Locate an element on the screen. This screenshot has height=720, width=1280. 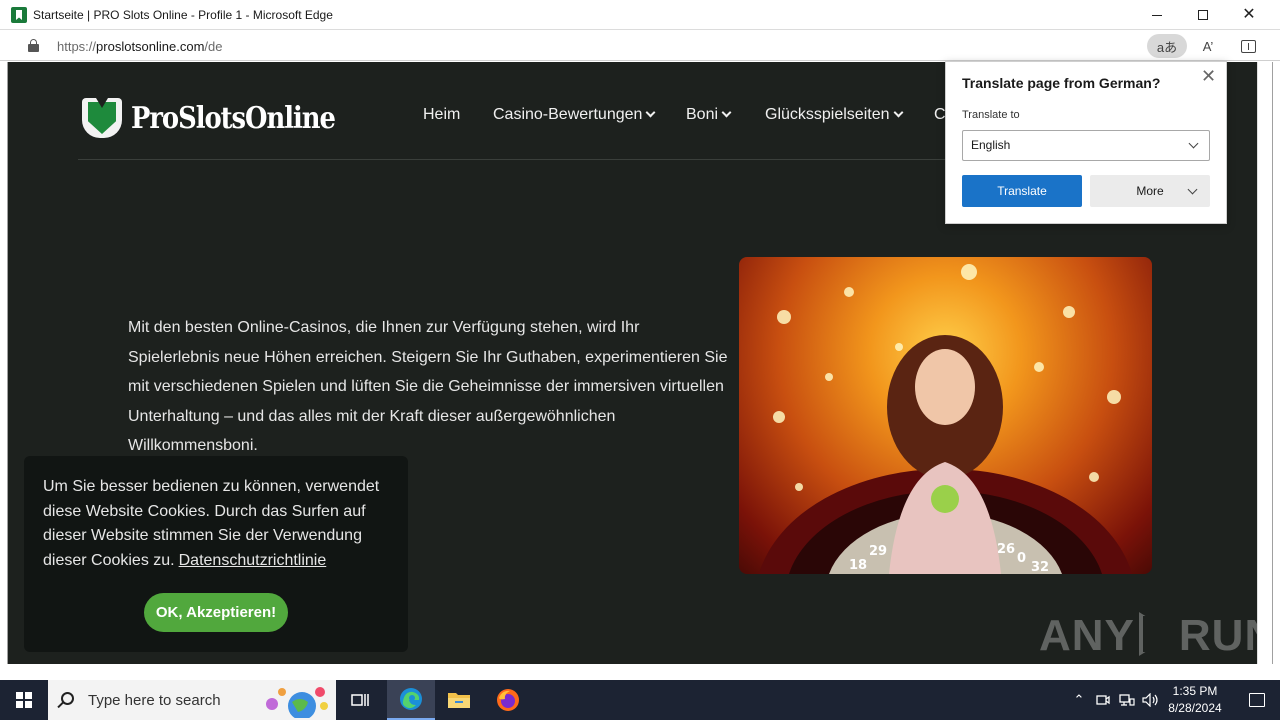
address-bar: https://proslotsonline.com/de aあ A’ is located at coordinates (640, 46).